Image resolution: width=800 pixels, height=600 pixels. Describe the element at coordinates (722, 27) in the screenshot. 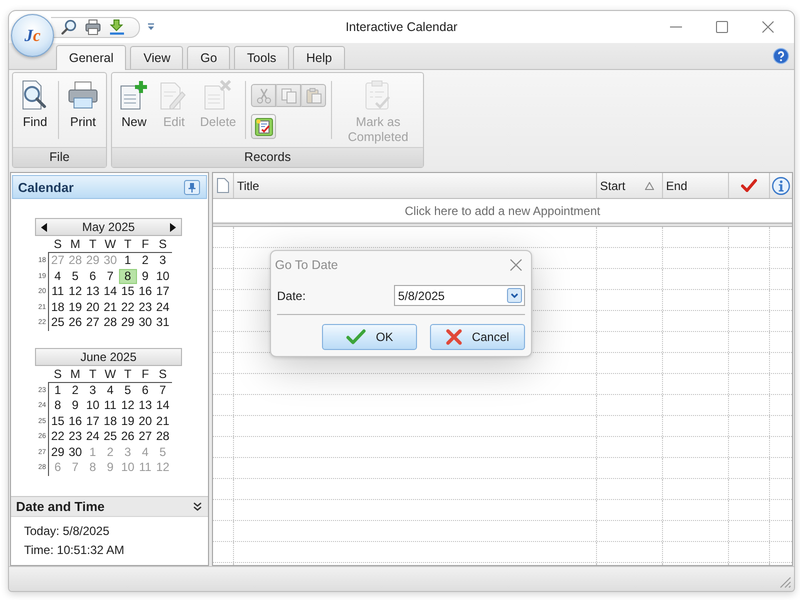

I see `maximize-icon` at that location.